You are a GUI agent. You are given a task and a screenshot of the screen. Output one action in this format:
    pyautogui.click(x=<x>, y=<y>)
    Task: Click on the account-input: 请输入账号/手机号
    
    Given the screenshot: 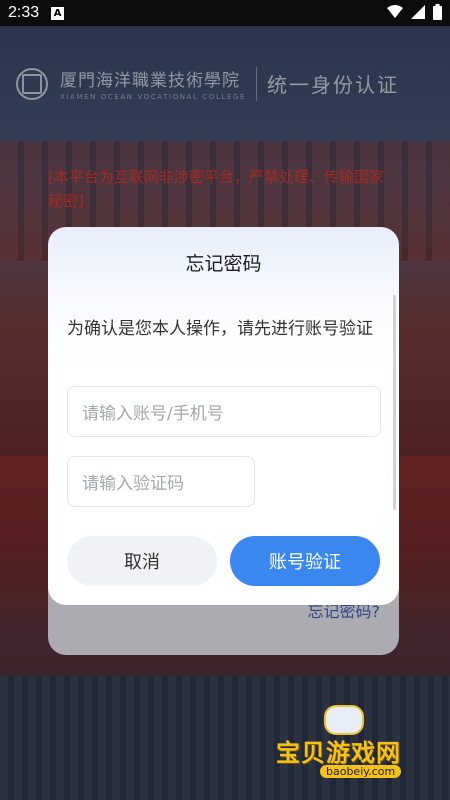 What is the action you would take?
    pyautogui.click(x=224, y=411)
    